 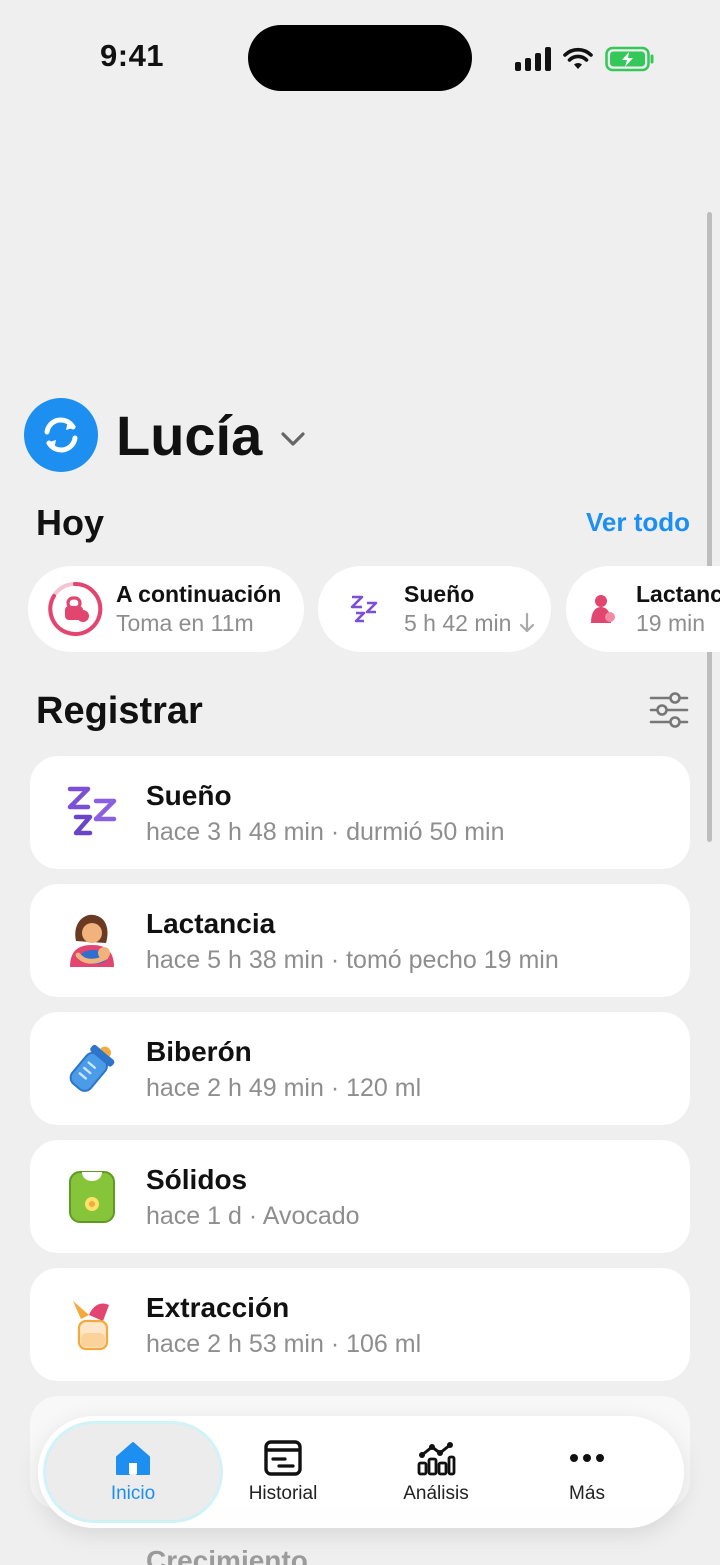 I want to click on partial-item-title: Crecimiento, so click(x=227, y=1555).